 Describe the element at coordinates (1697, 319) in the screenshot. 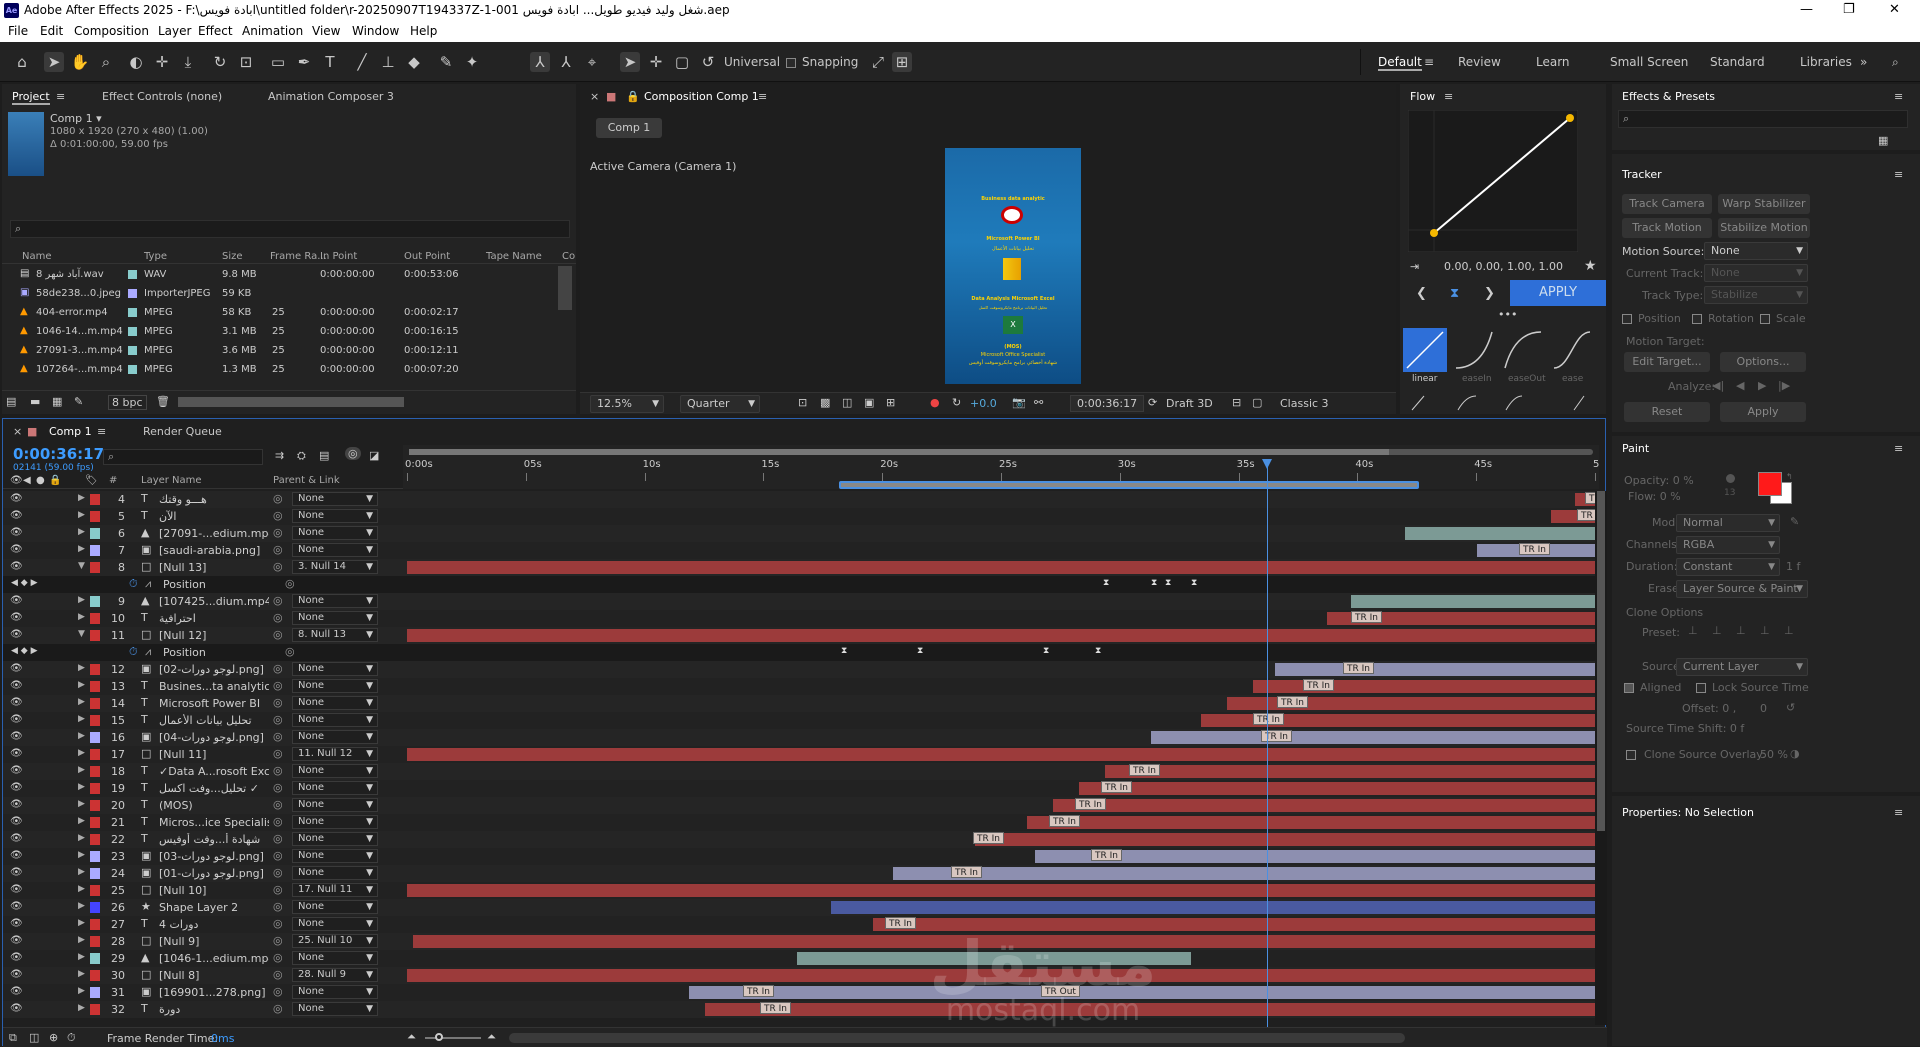

I see `rotation-checkbox` at that location.